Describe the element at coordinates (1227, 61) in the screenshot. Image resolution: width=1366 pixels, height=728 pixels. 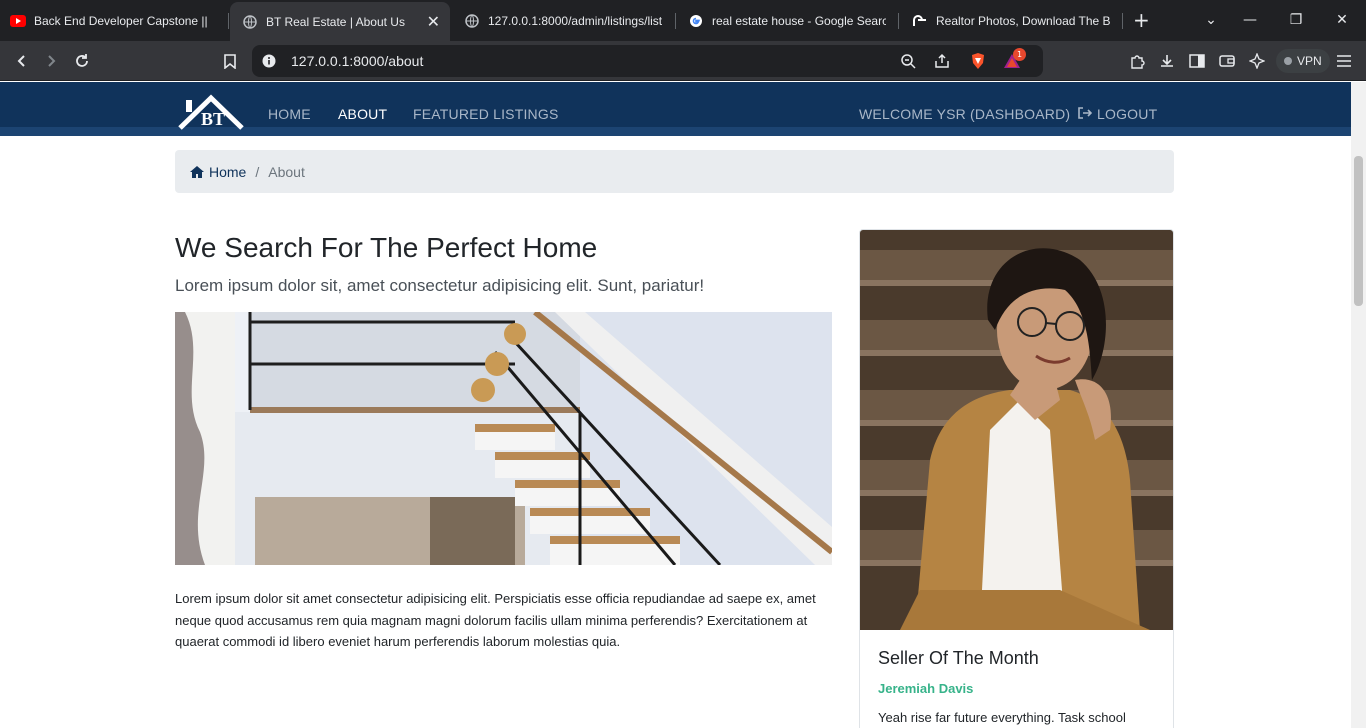
I see `wallet-icon` at that location.